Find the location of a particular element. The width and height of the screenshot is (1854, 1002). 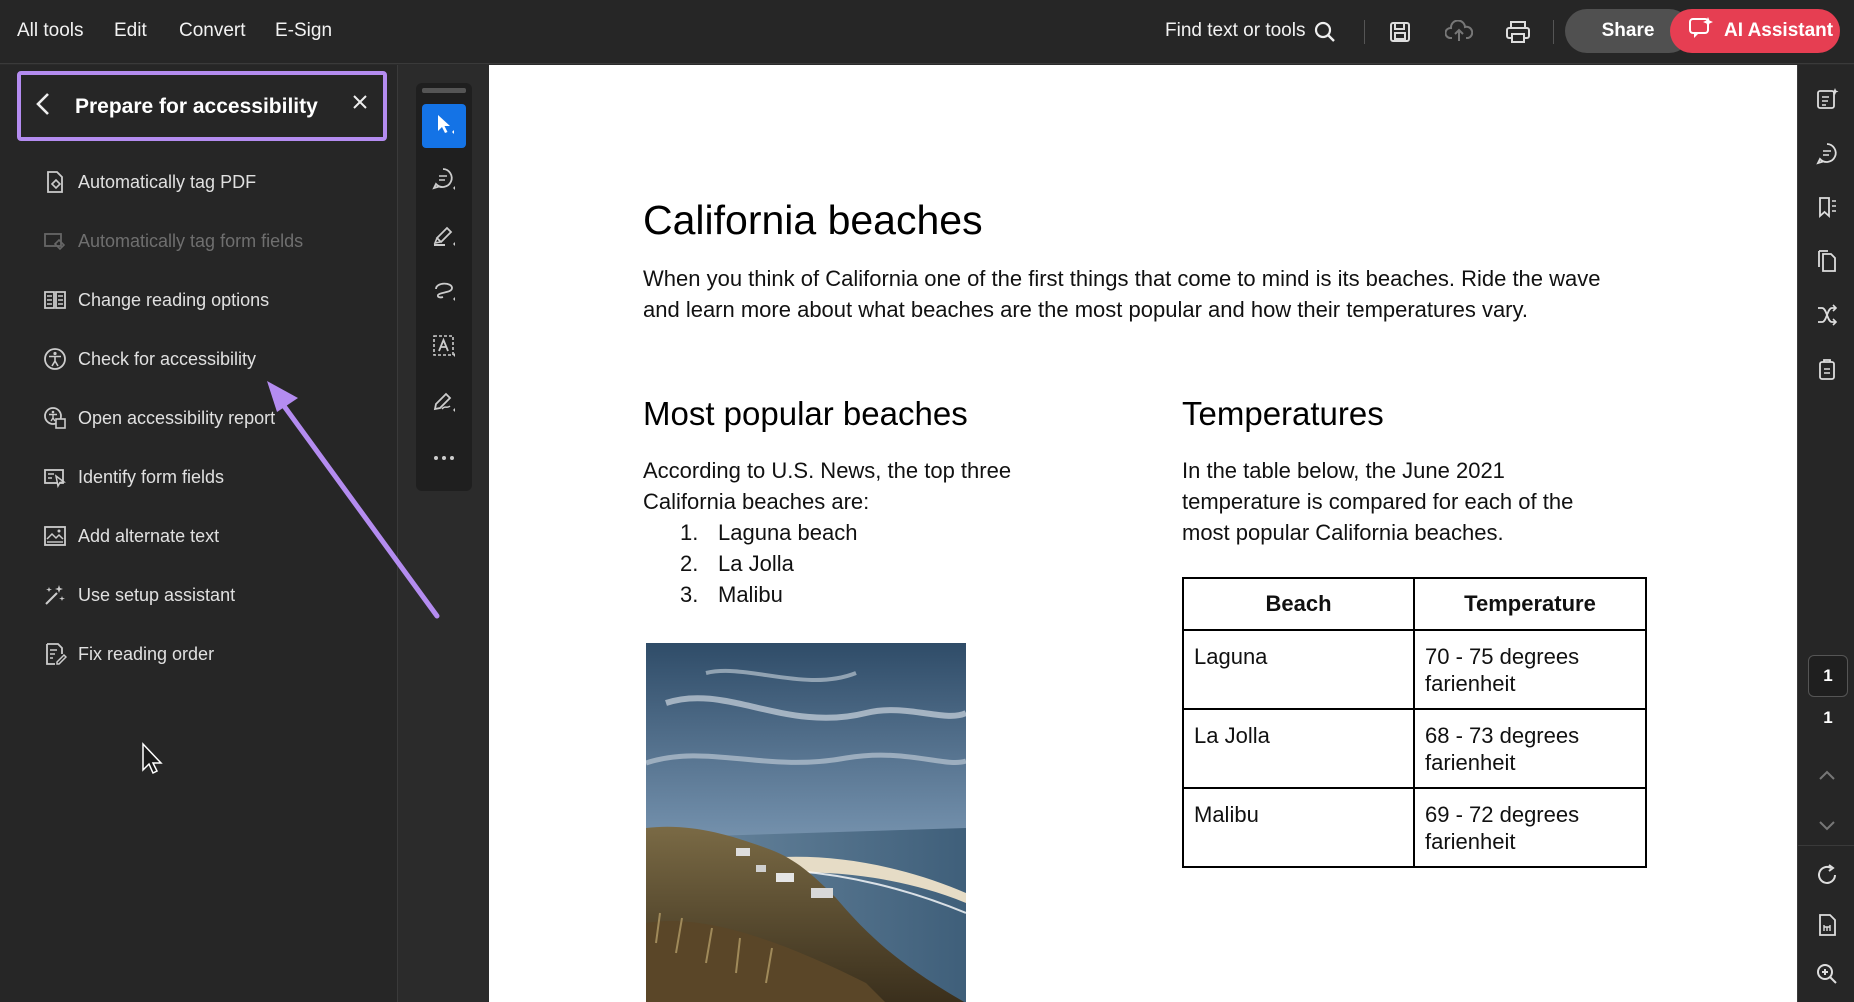

table-cell: 68 - 73 degrees farienheit is located at coordinates (1530, 748).